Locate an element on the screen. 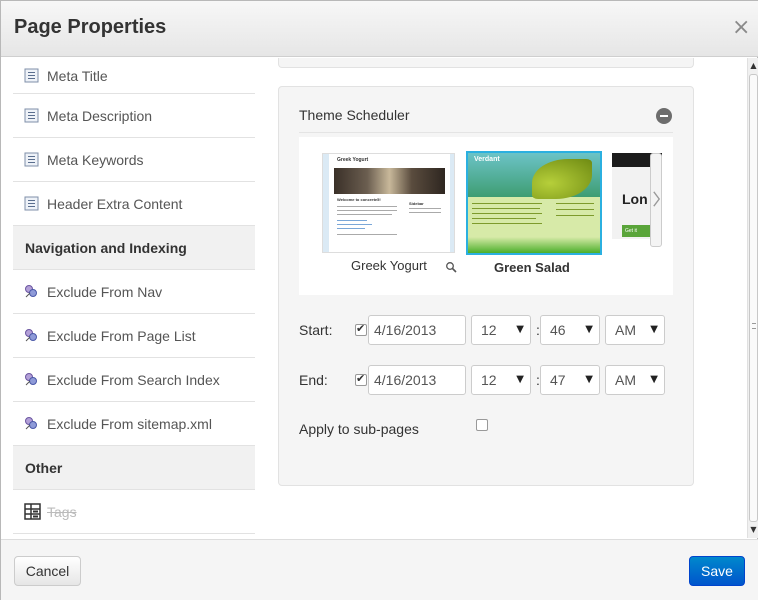 This screenshot has width=758, height=600. scroll-up-icon: ▲ is located at coordinates (753, 66).